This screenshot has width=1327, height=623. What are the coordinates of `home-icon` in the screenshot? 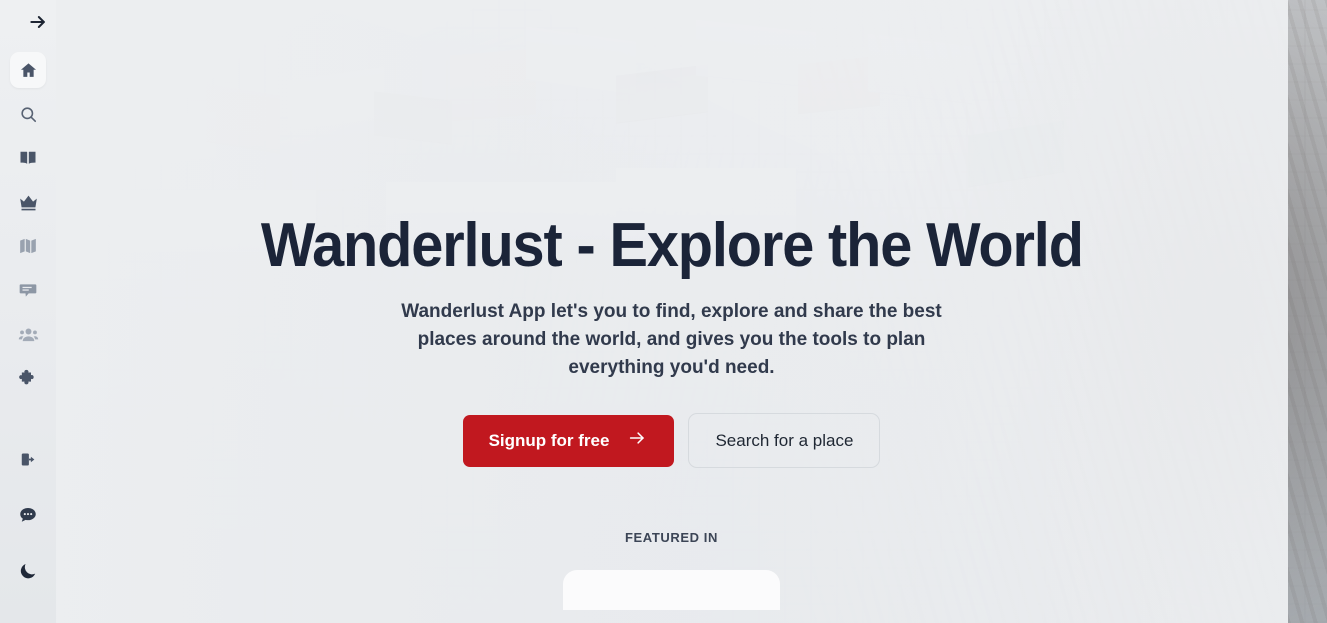 It's located at (28, 70).